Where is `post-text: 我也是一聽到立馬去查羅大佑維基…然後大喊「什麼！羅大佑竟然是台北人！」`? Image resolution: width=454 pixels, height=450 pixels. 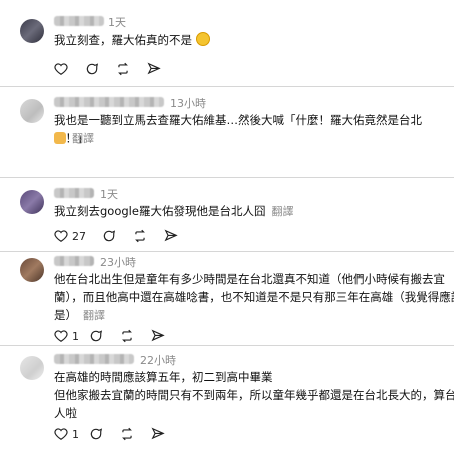 post-text: 我也是一聽到立馬去查羅大佑維基…然後大喊「什麼！羅大佑竟然是台北人！」 is located at coordinates (238, 129).